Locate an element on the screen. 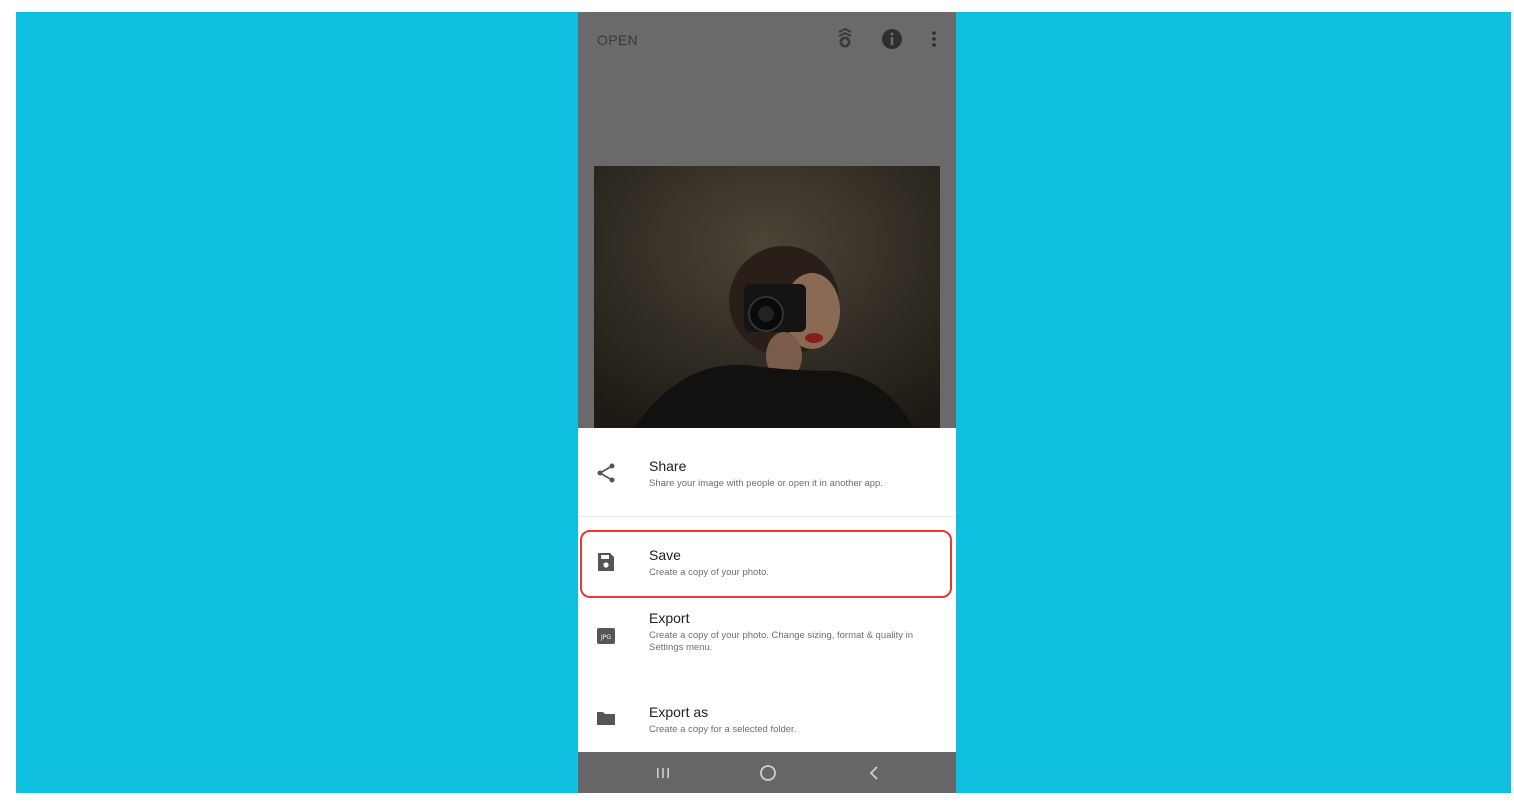  menu-item-description: Create a copy for a selected folder. is located at coordinates (723, 729).